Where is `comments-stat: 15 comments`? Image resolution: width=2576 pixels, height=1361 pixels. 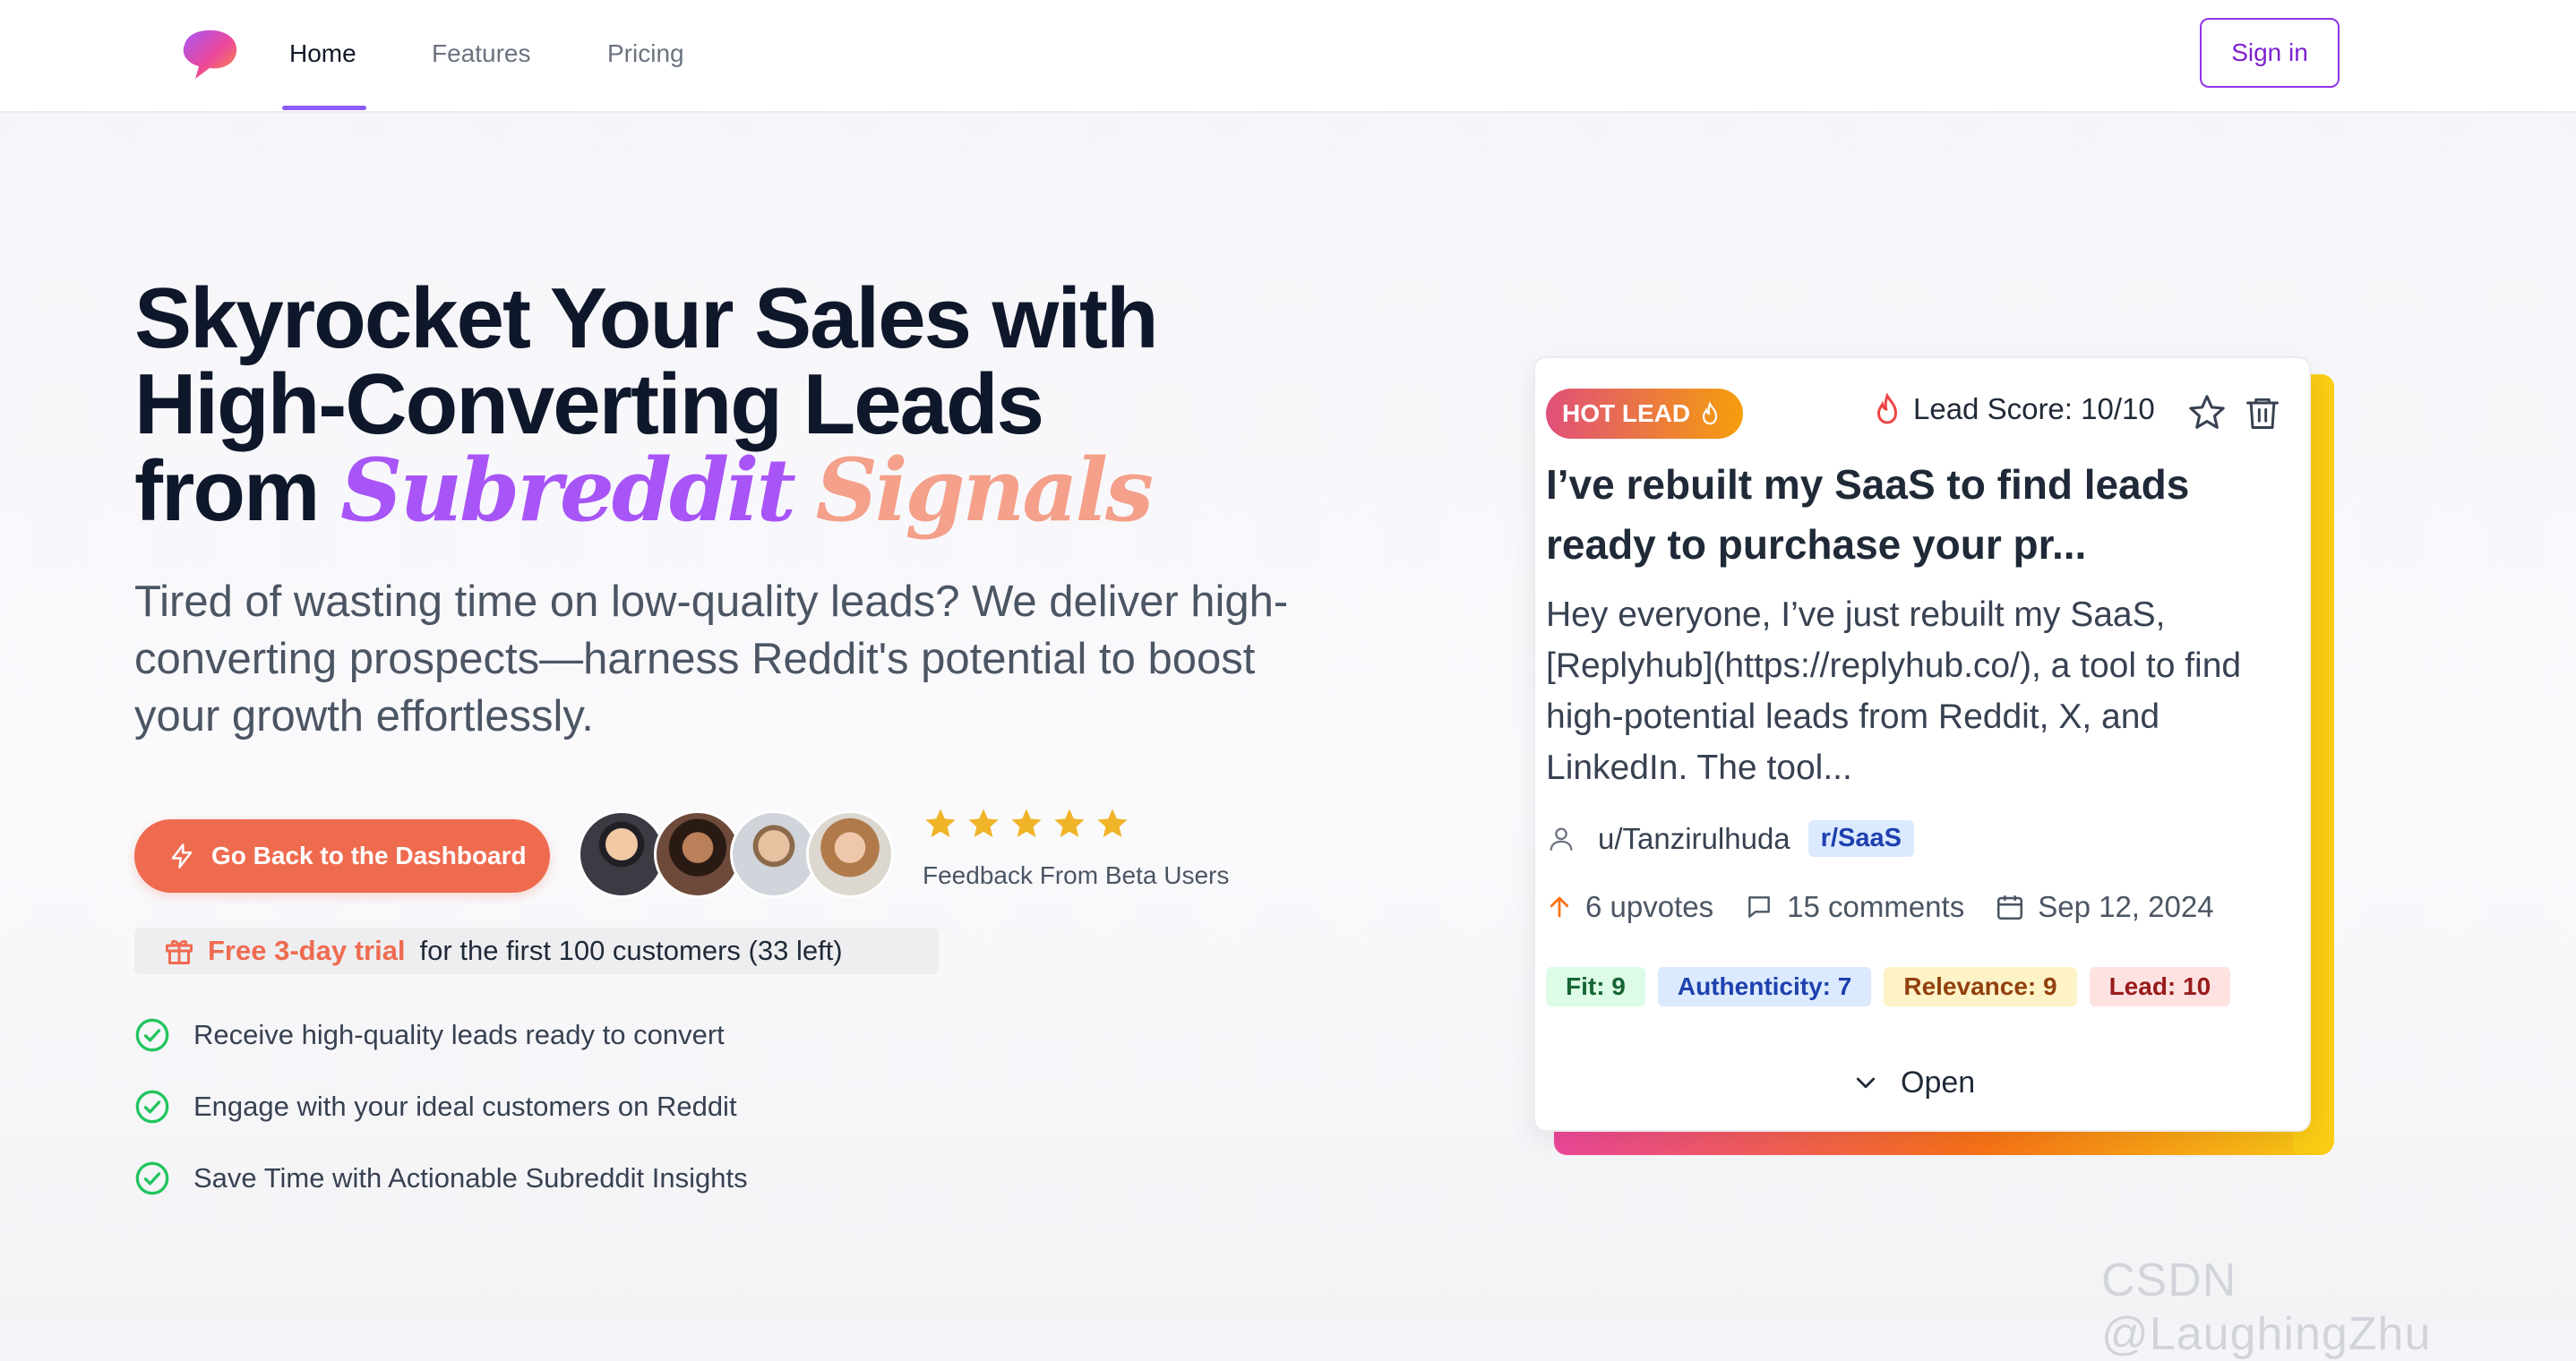
comments-stat: 15 comments is located at coordinates (1854, 907).